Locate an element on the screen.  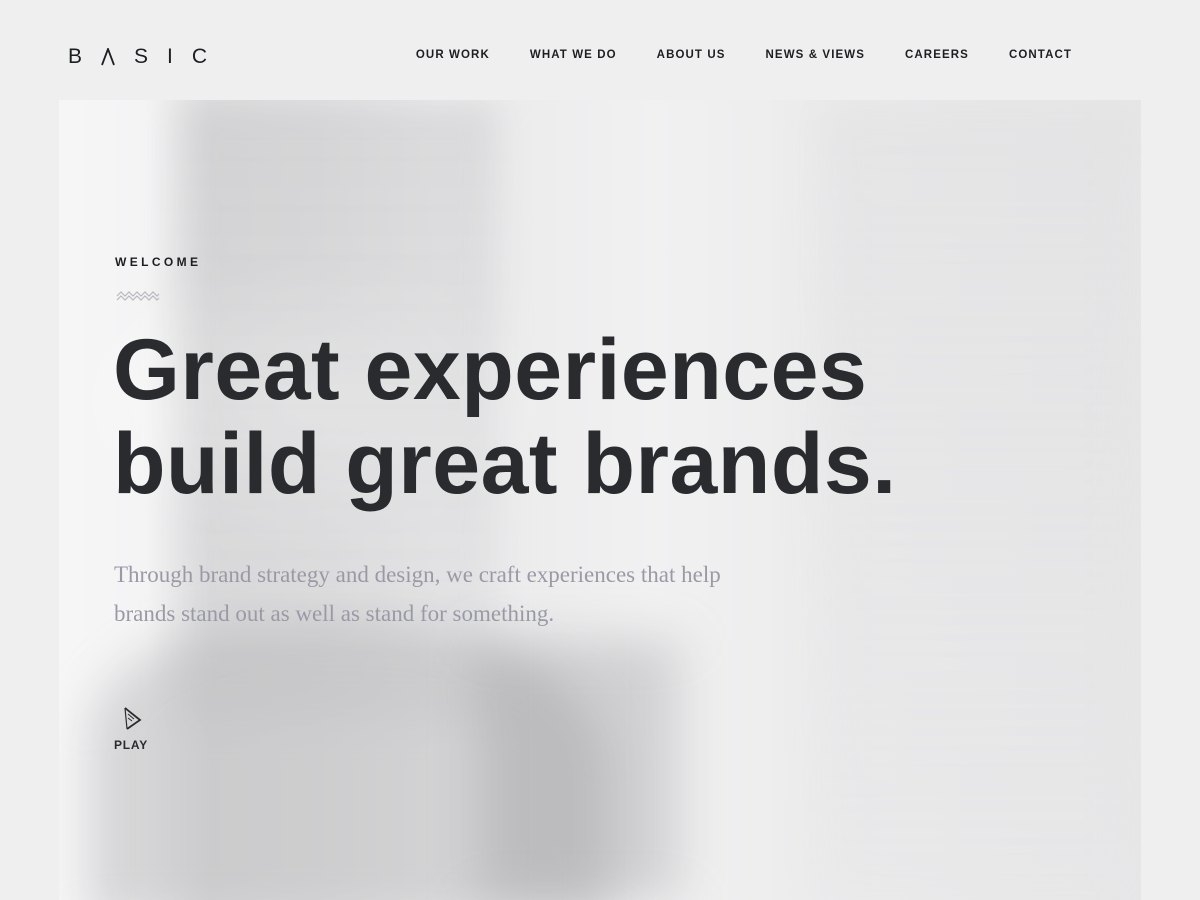
nav-news-views: NEWS & VIEWS is located at coordinates (815, 55).